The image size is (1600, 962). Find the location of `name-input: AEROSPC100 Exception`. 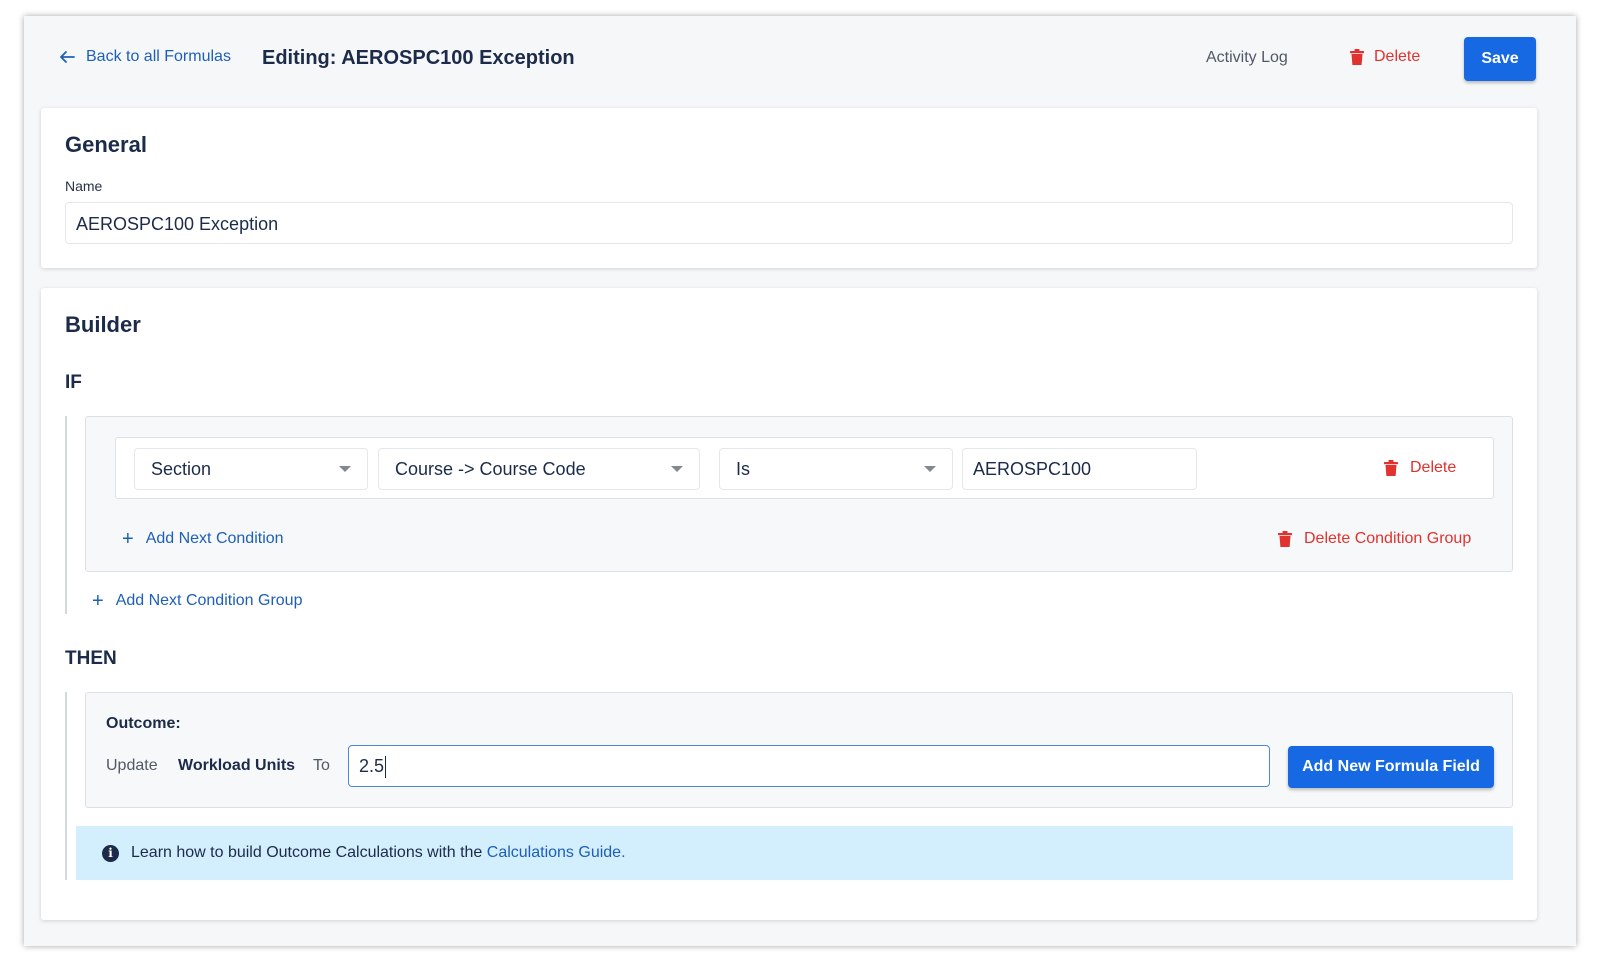

name-input: AEROSPC100 Exception is located at coordinates (789, 223).